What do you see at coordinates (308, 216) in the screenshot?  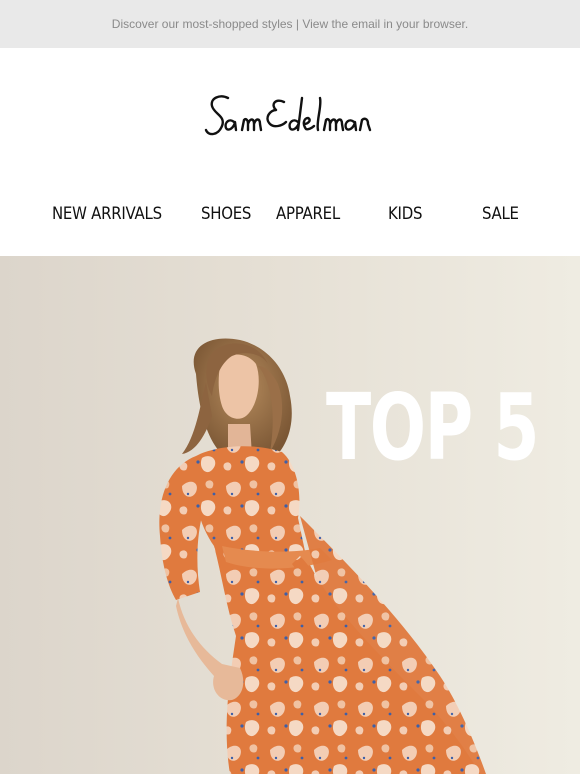 I see `nav-apparel: APPAREL` at bounding box center [308, 216].